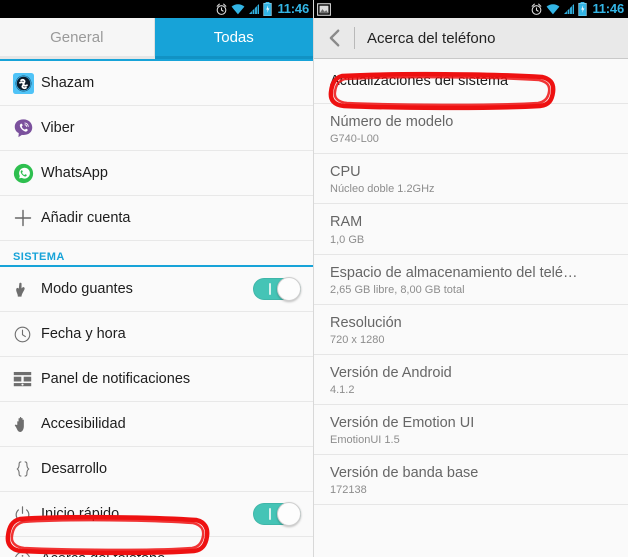 Image resolution: width=628 pixels, height=557 pixels. What do you see at coordinates (156, 83) in the screenshot?
I see `list-item-shazam: Shazam` at bounding box center [156, 83].